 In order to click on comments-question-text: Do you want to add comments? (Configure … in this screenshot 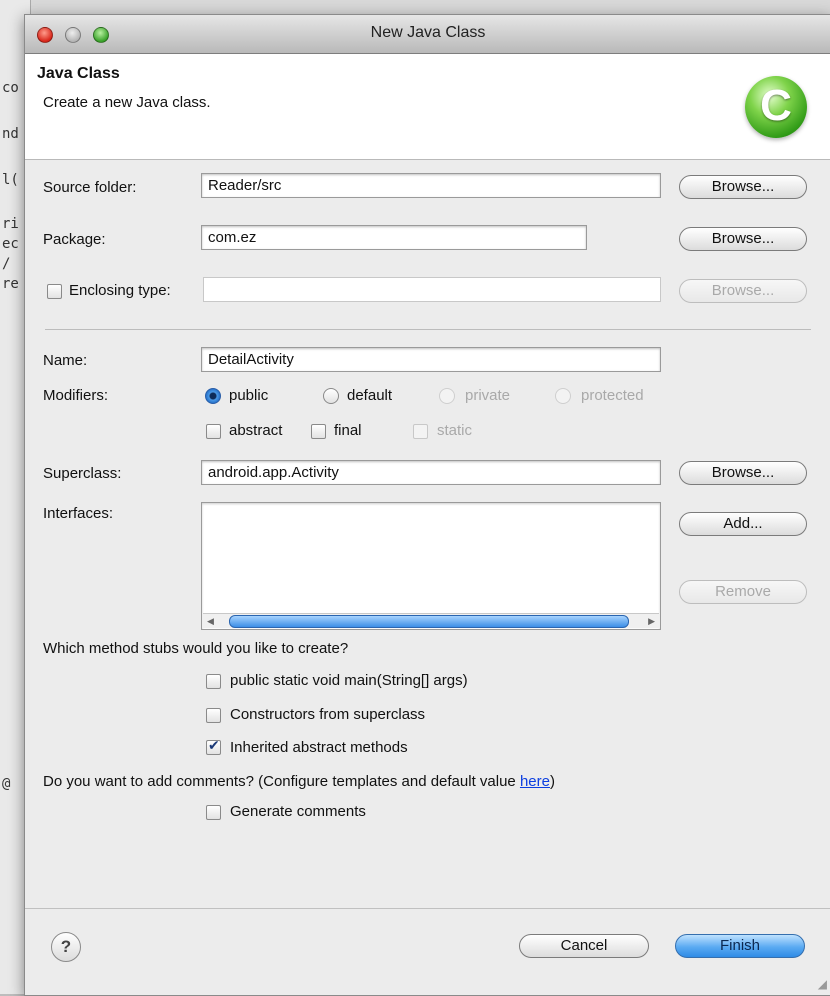, I will do `click(281, 781)`.